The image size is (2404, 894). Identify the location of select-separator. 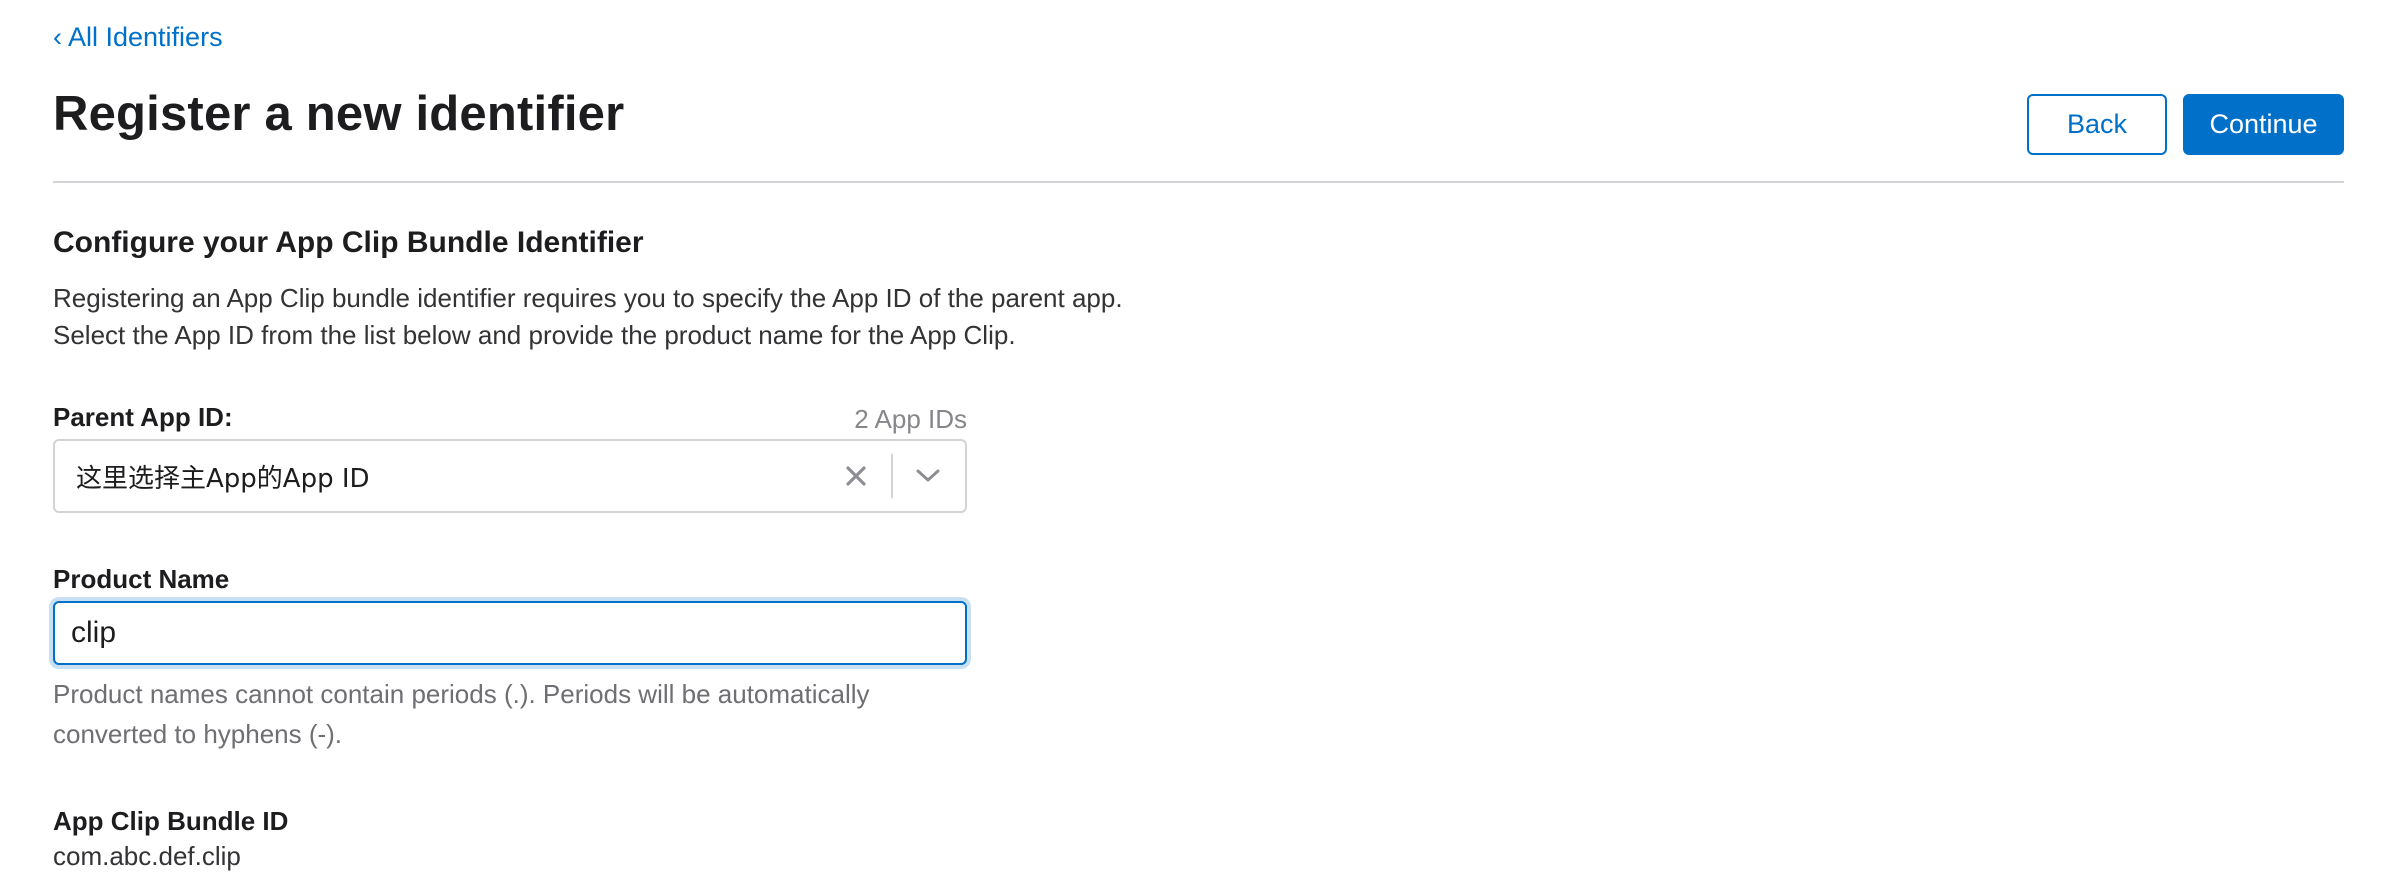
(892, 476).